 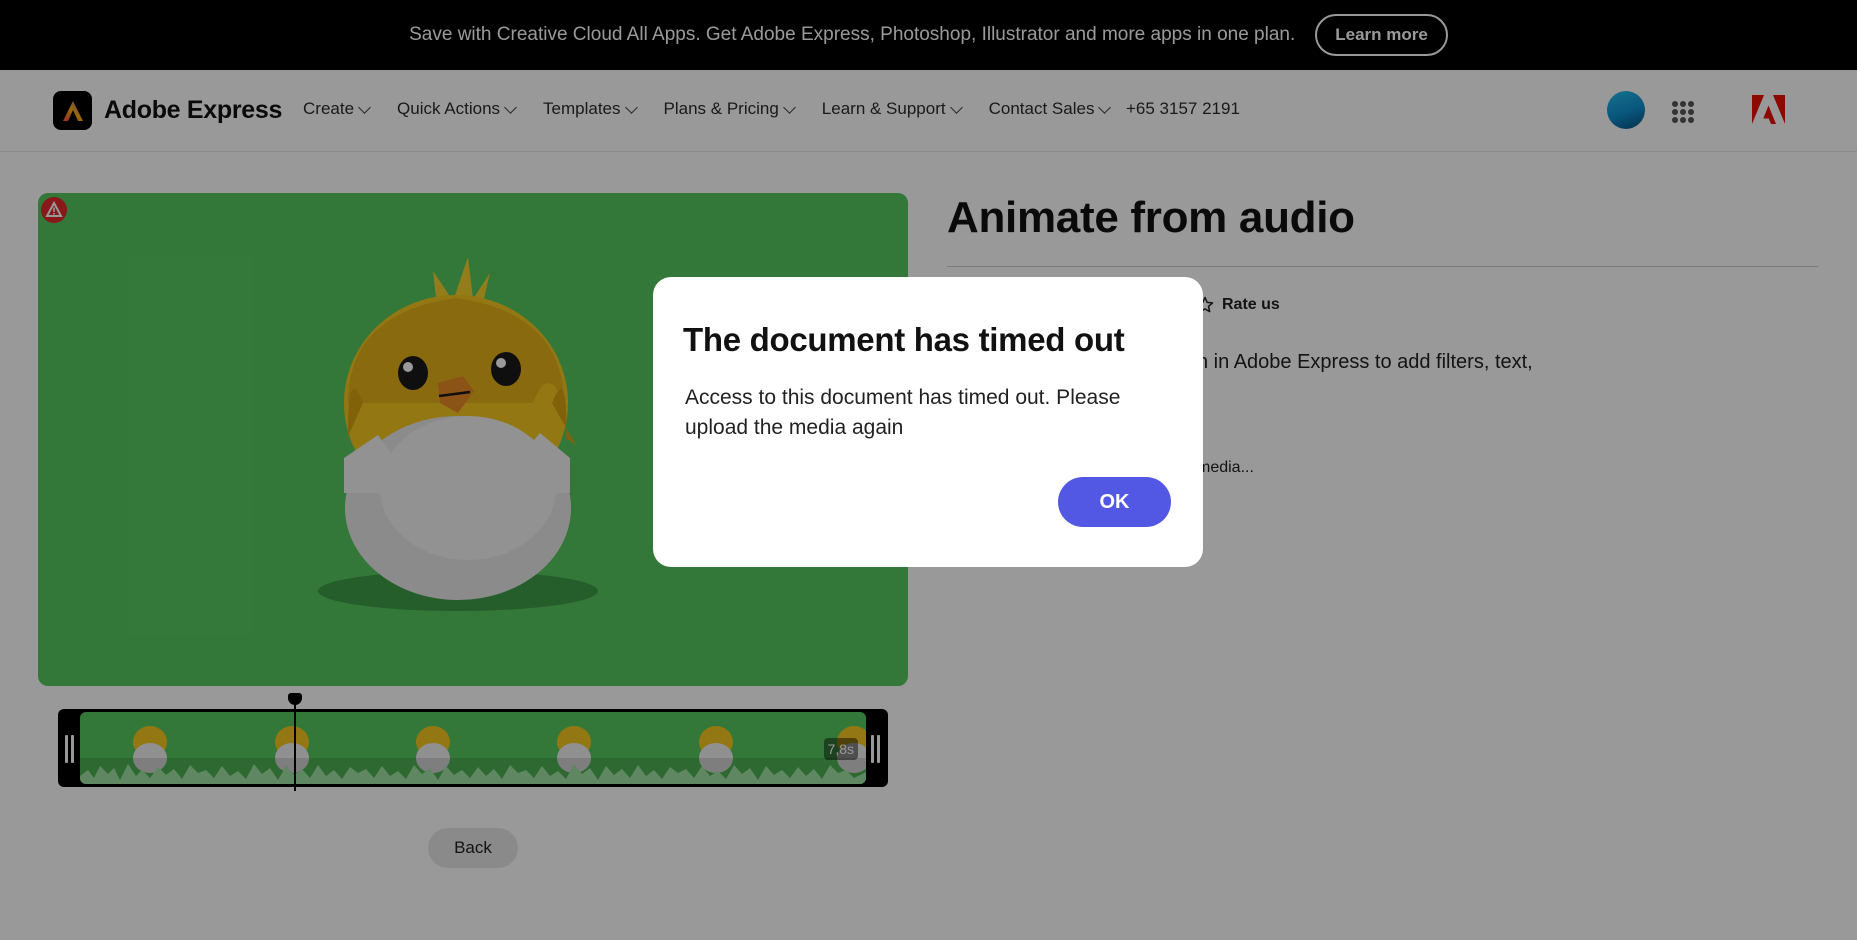 I want to click on dialog-title: The document has timed out, so click(x=904, y=339).